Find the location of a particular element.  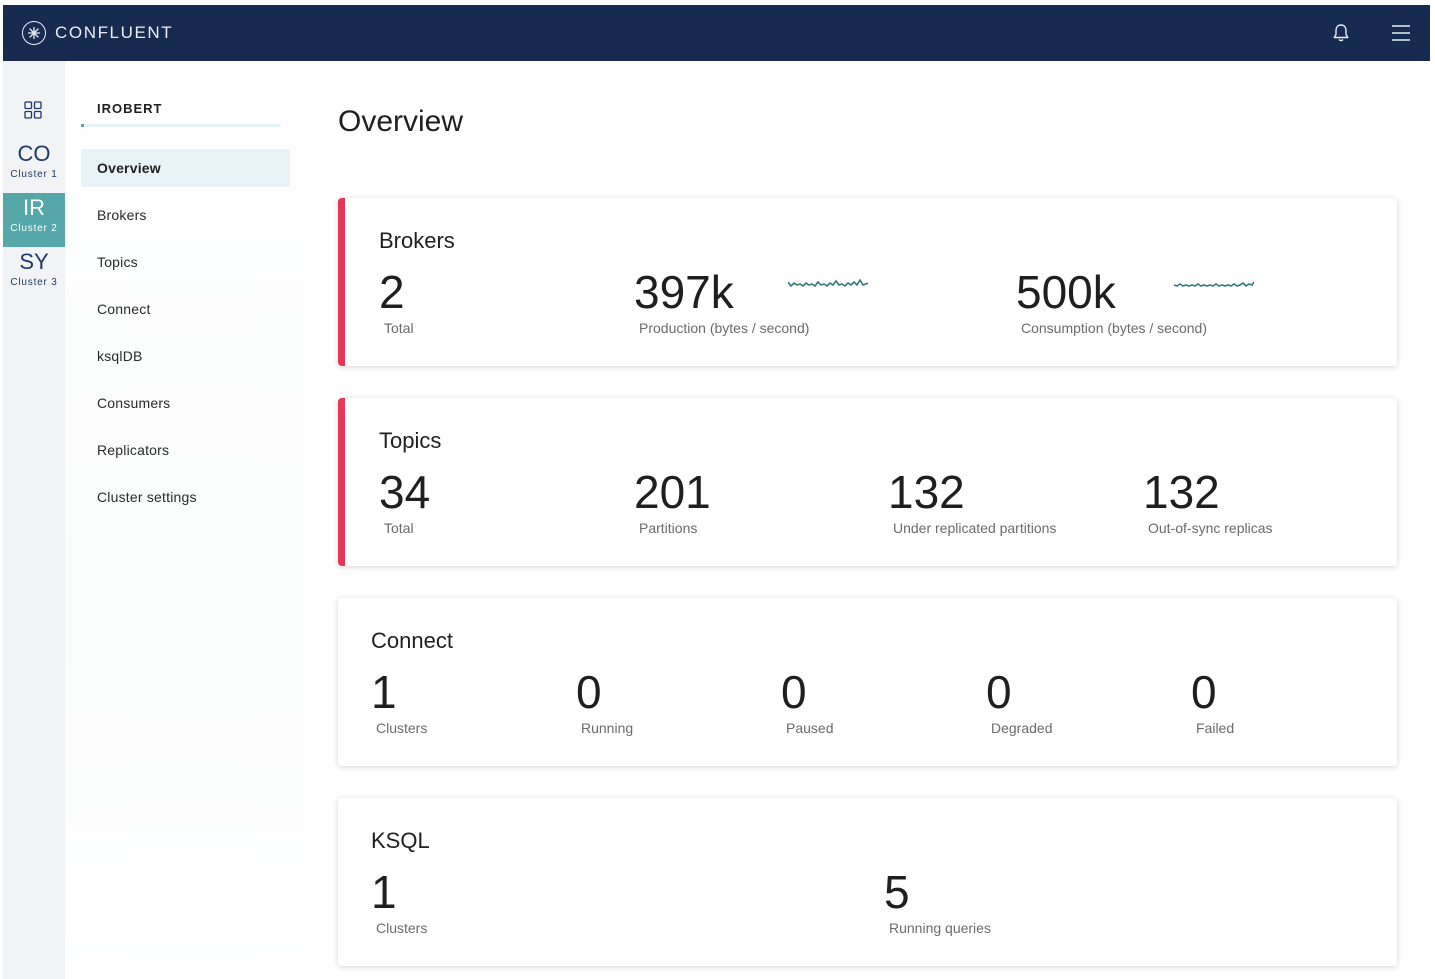

brand: CONFLUENT is located at coordinates (97, 33).